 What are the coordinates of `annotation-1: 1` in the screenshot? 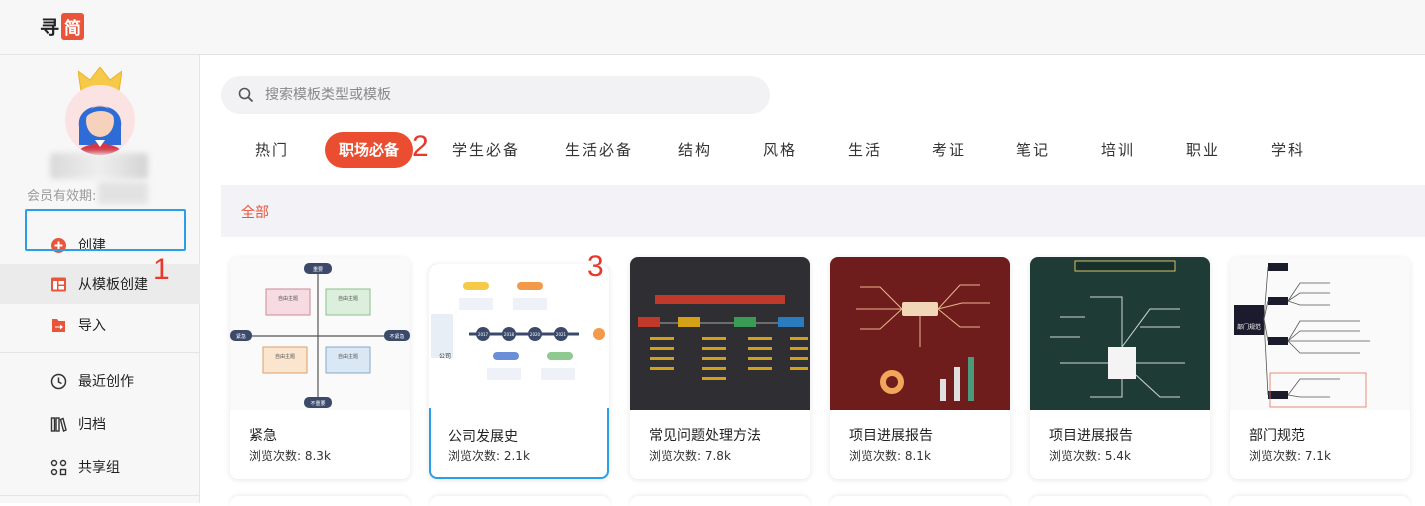 It's located at (161, 269).